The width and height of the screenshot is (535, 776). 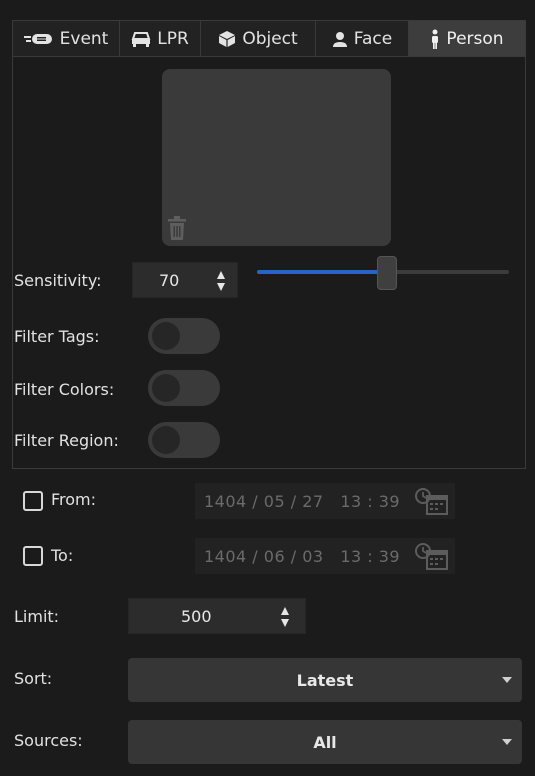 I want to click on tab-lpr: LPR, so click(x=159, y=38).